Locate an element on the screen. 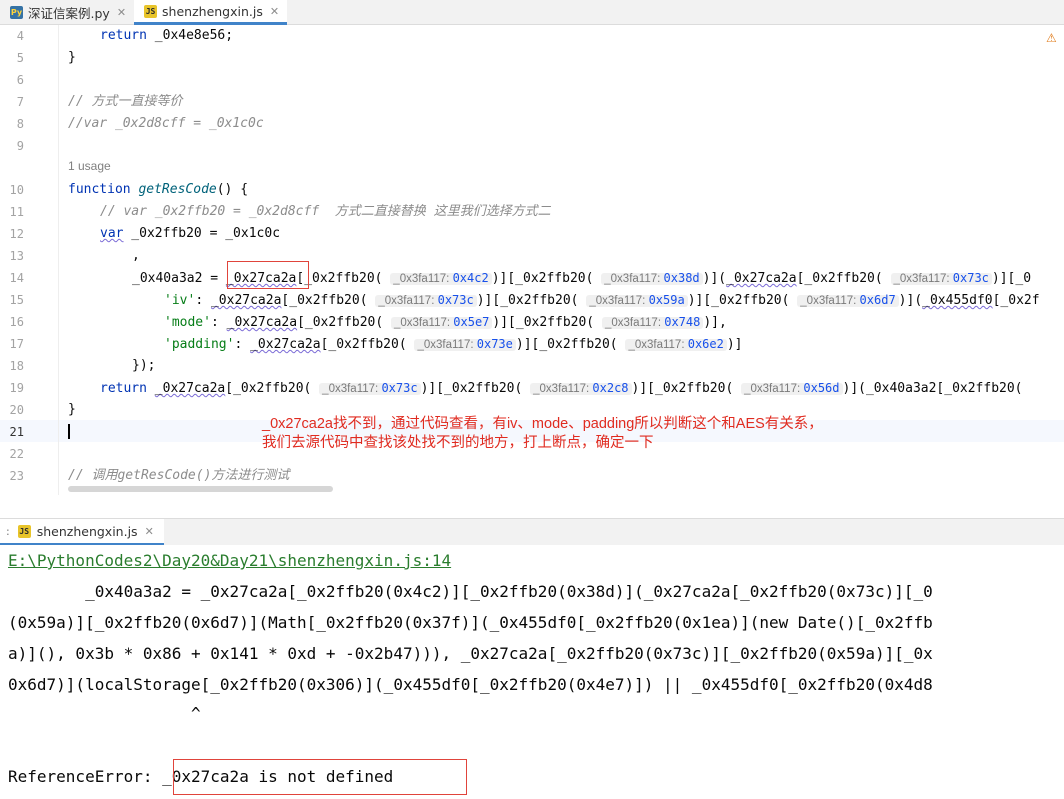  run-tab: : JS shenzhengxin.js ✕ is located at coordinates (82, 532).